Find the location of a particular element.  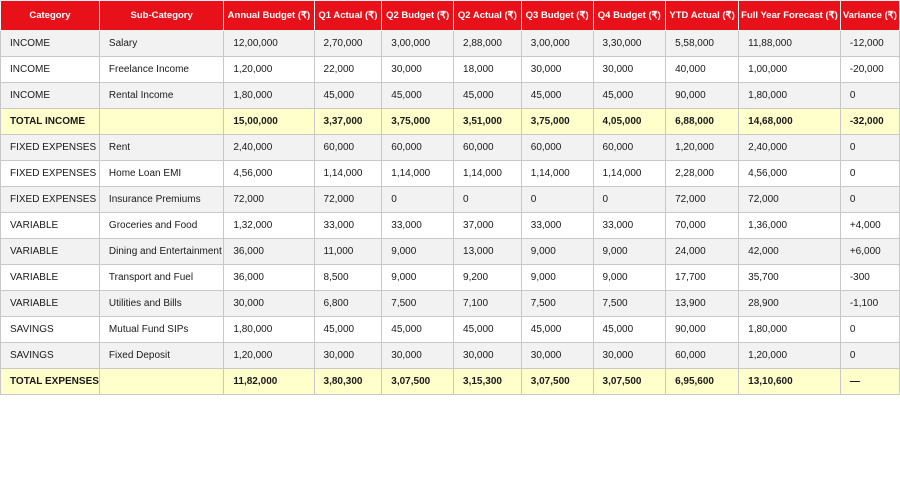

cell-annual-budget: 30,000 is located at coordinates (269, 303).